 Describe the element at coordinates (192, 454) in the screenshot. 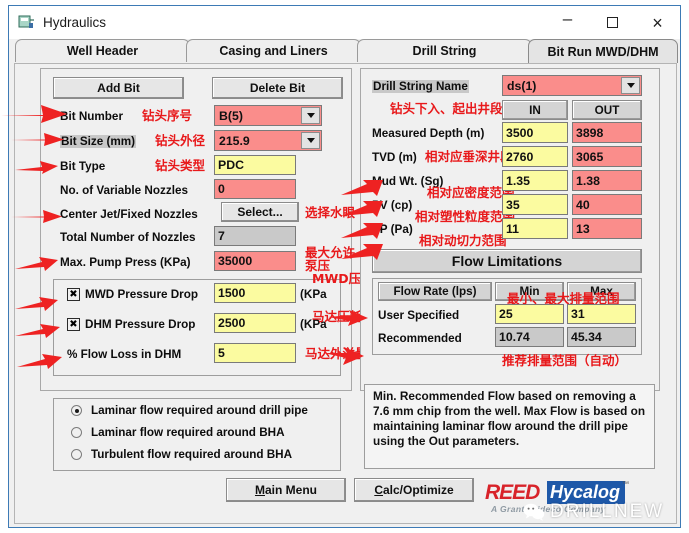

I see `radio-label-turbulent-bha: Turbulent flow required around BHA` at that location.